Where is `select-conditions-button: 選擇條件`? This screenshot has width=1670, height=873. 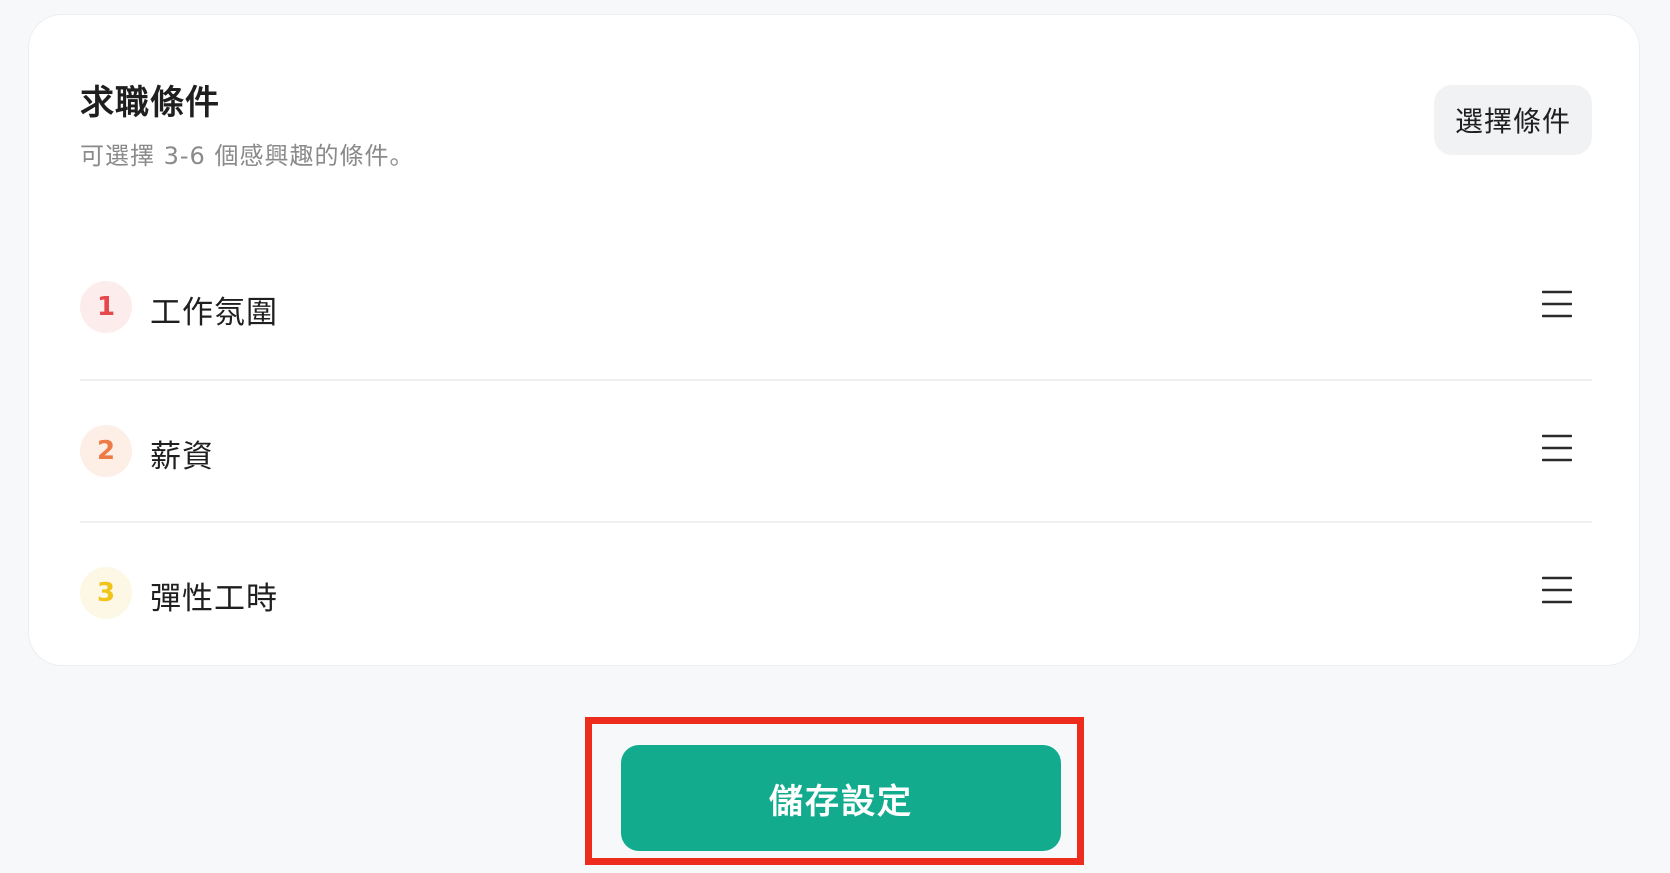 select-conditions-button: 選擇條件 is located at coordinates (1513, 120).